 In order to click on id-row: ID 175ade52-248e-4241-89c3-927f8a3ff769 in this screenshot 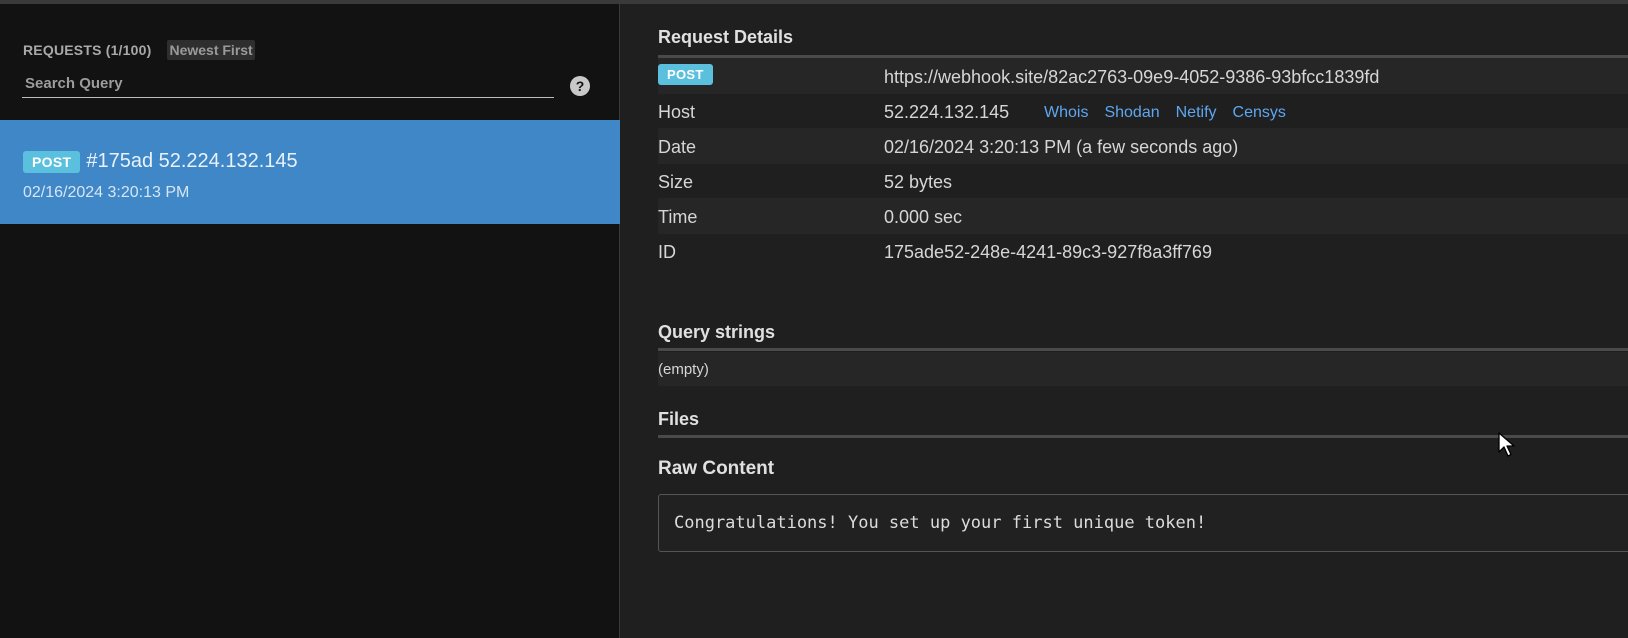, I will do `click(1143, 251)`.